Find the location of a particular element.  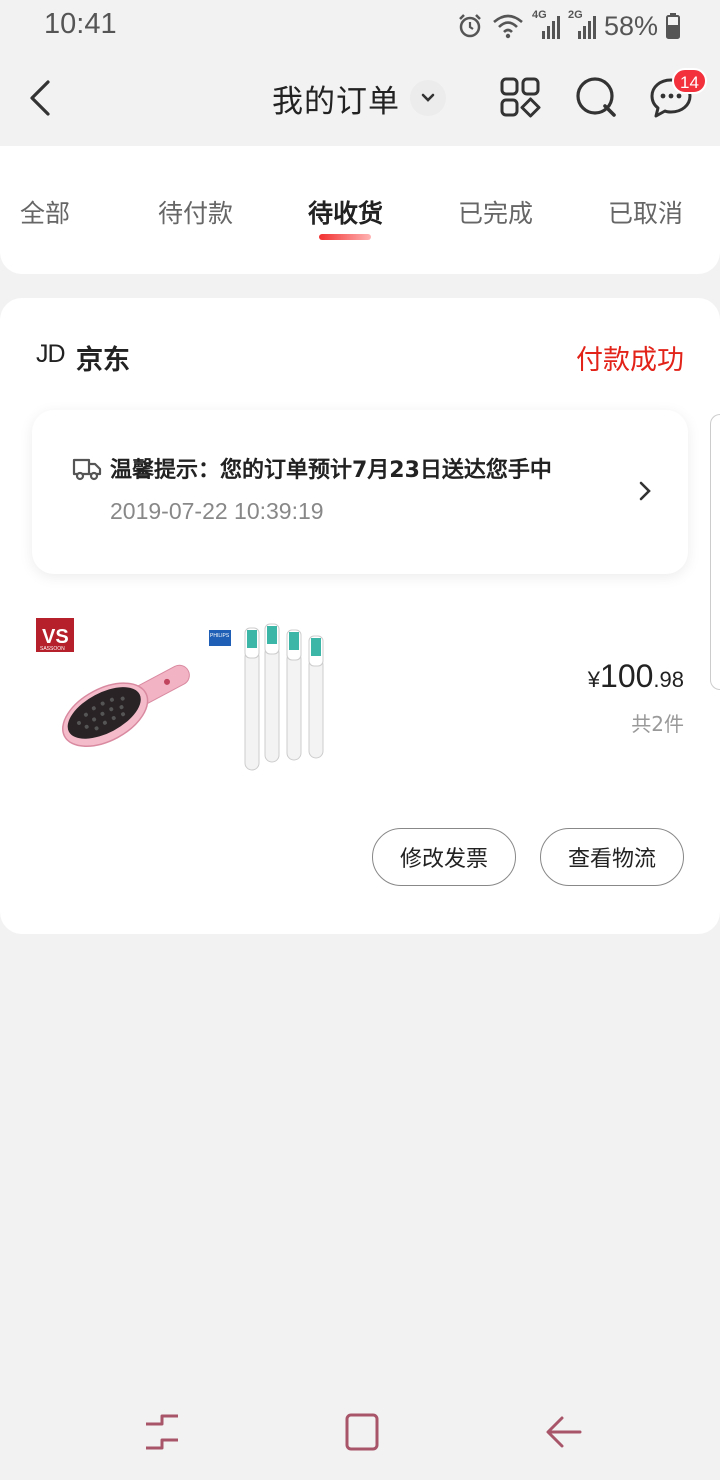

brand-vs-subtitle: SASSOON is located at coordinates (52, 649).